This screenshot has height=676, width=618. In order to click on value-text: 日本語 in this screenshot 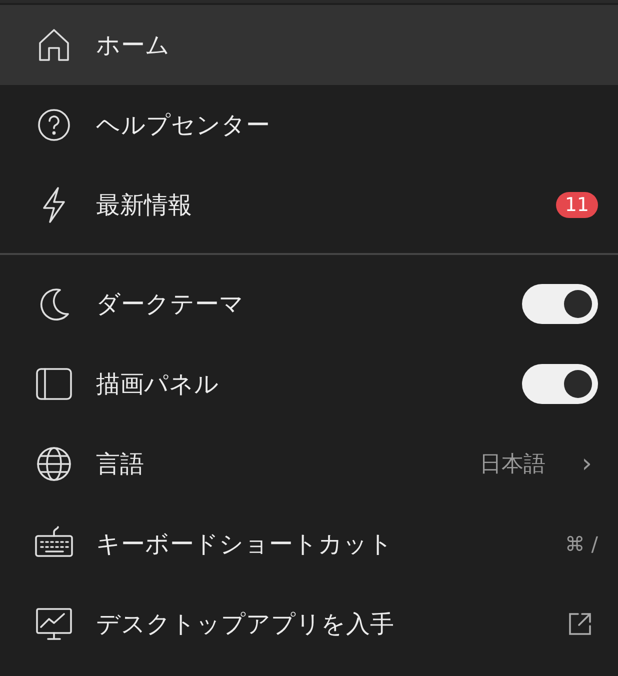, I will do `click(513, 465)`.